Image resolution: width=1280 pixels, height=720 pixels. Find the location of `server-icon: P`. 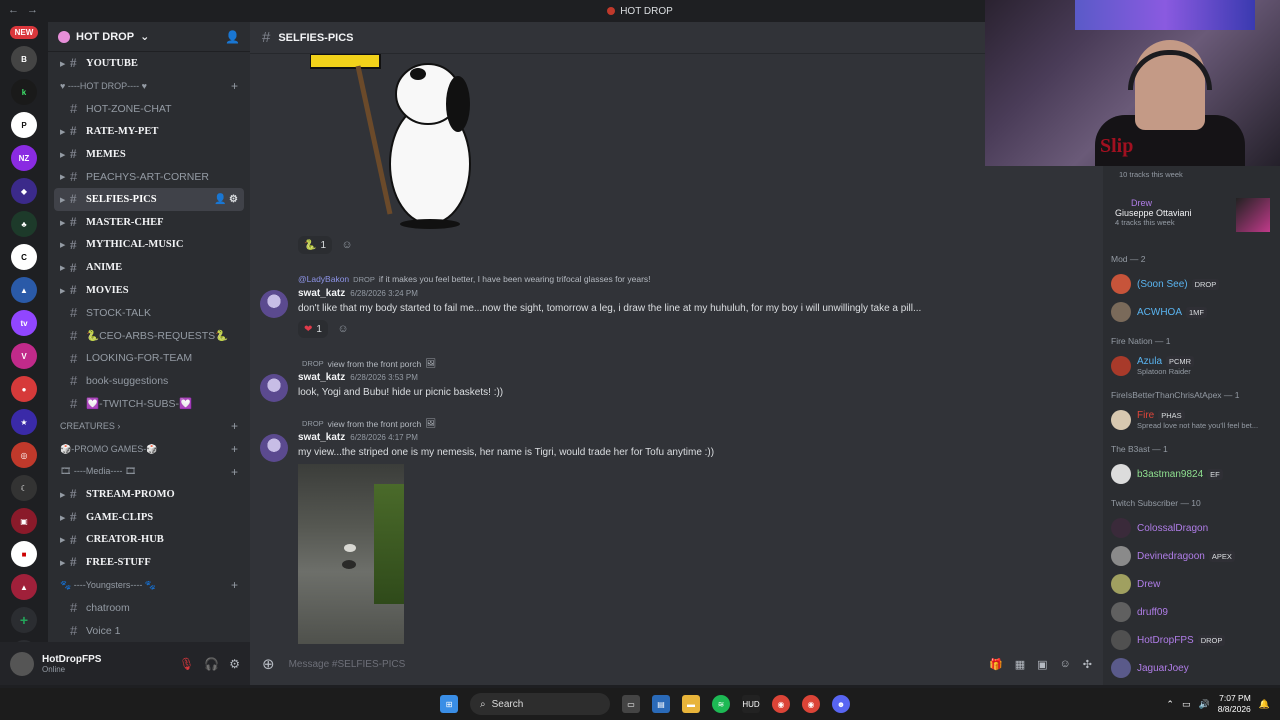

server-icon: P is located at coordinates (24, 125).